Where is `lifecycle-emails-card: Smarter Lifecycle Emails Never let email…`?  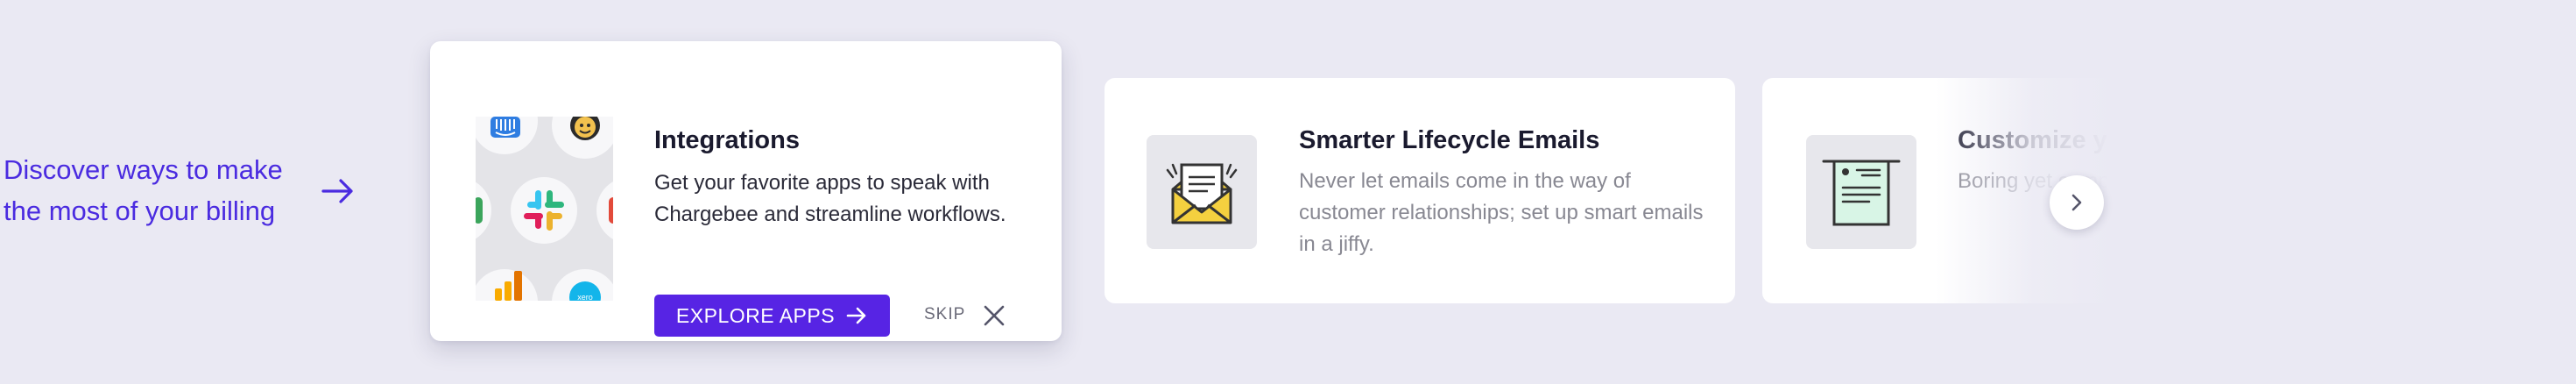 lifecycle-emails-card: Smarter Lifecycle Emails Never let email… is located at coordinates (1420, 190).